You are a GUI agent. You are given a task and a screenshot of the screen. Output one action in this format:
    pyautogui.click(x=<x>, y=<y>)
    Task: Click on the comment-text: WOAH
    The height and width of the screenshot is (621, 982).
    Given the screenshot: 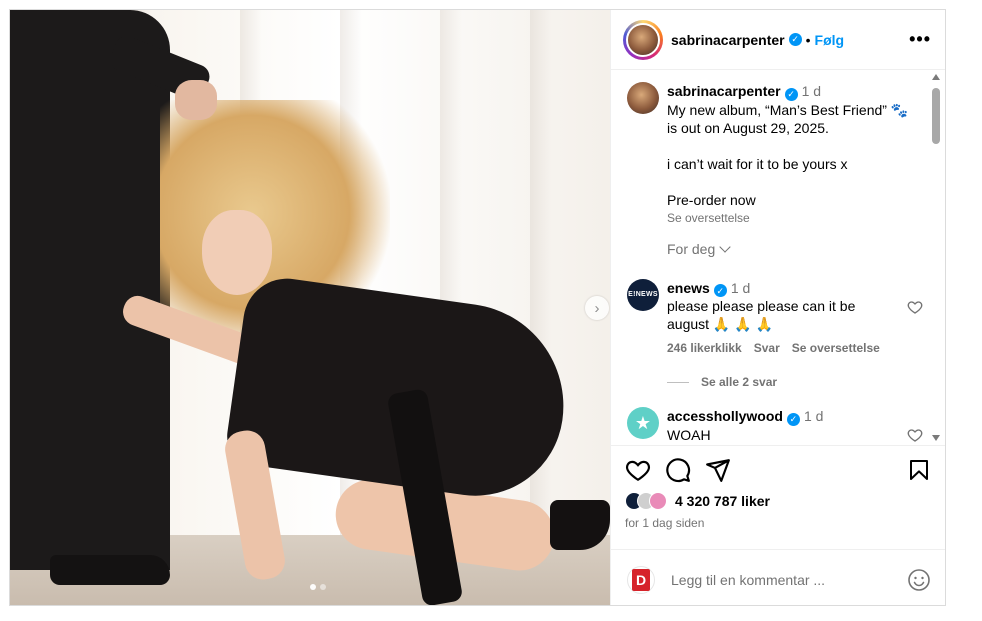 What is the action you would take?
    pyautogui.click(x=689, y=434)
    